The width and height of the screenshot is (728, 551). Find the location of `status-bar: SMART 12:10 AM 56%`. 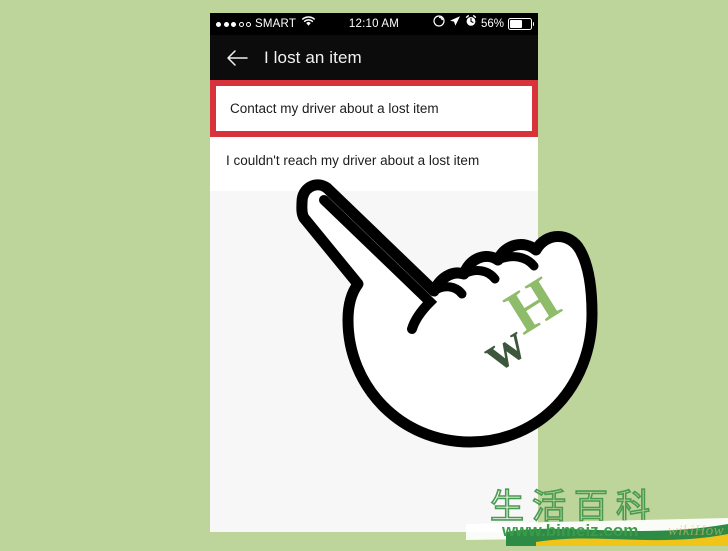

status-bar: SMART 12:10 AM 56% is located at coordinates (374, 24).